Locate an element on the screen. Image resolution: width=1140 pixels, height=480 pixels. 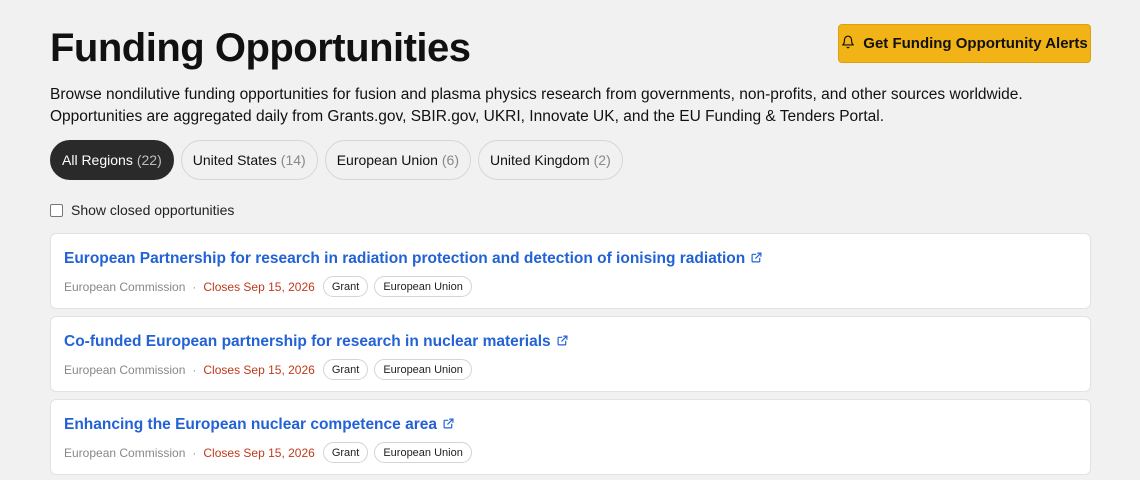
show-closed-label: Show closed opportunities is located at coordinates (153, 210).